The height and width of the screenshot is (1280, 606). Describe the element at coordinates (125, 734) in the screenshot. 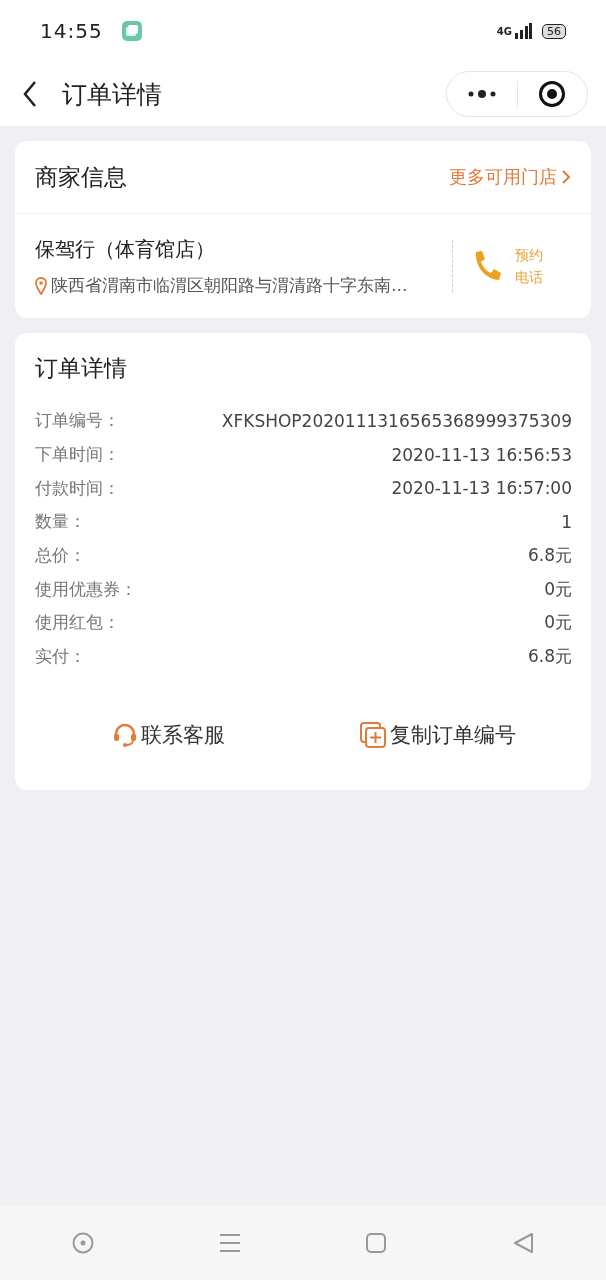

I see `headset-icon` at that location.